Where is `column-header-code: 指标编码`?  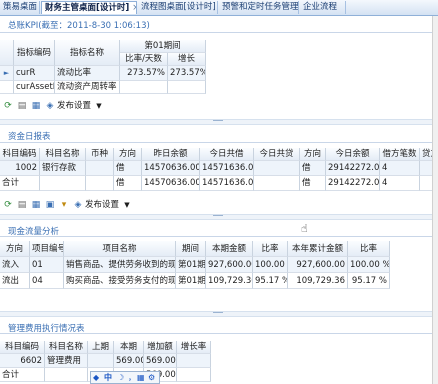
column-header-code: 指标编码 is located at coordinates (34, 53).